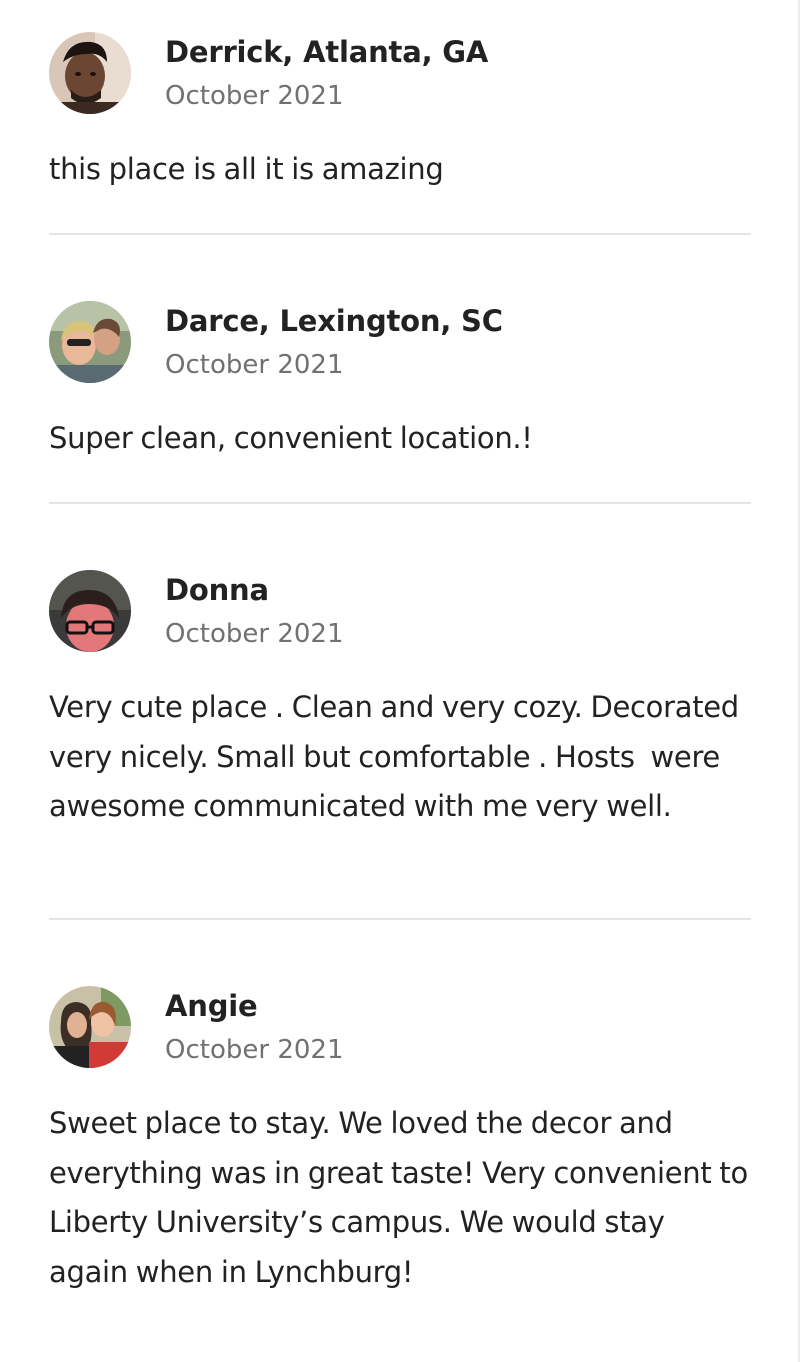 This screenshot has width=800, height=1362. What do you see at coordinates (400, 611) in the screenshot?
I see `review-header: Donna October 2021` at bounding box center [400, 611].